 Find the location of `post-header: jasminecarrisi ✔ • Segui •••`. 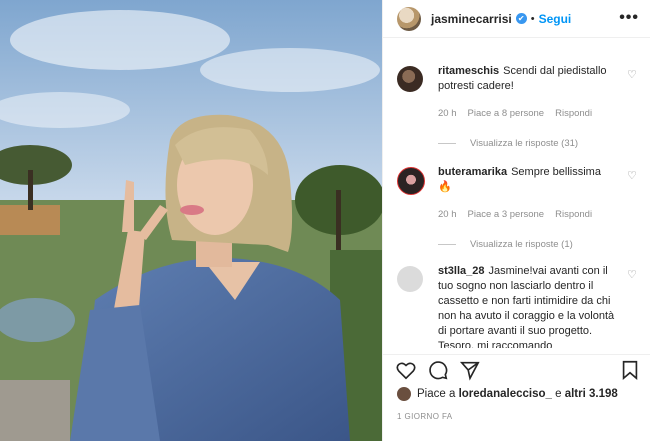

post-header: jasminecarrisi ✔ • Segui ••• is located at coordinates (516, 19).